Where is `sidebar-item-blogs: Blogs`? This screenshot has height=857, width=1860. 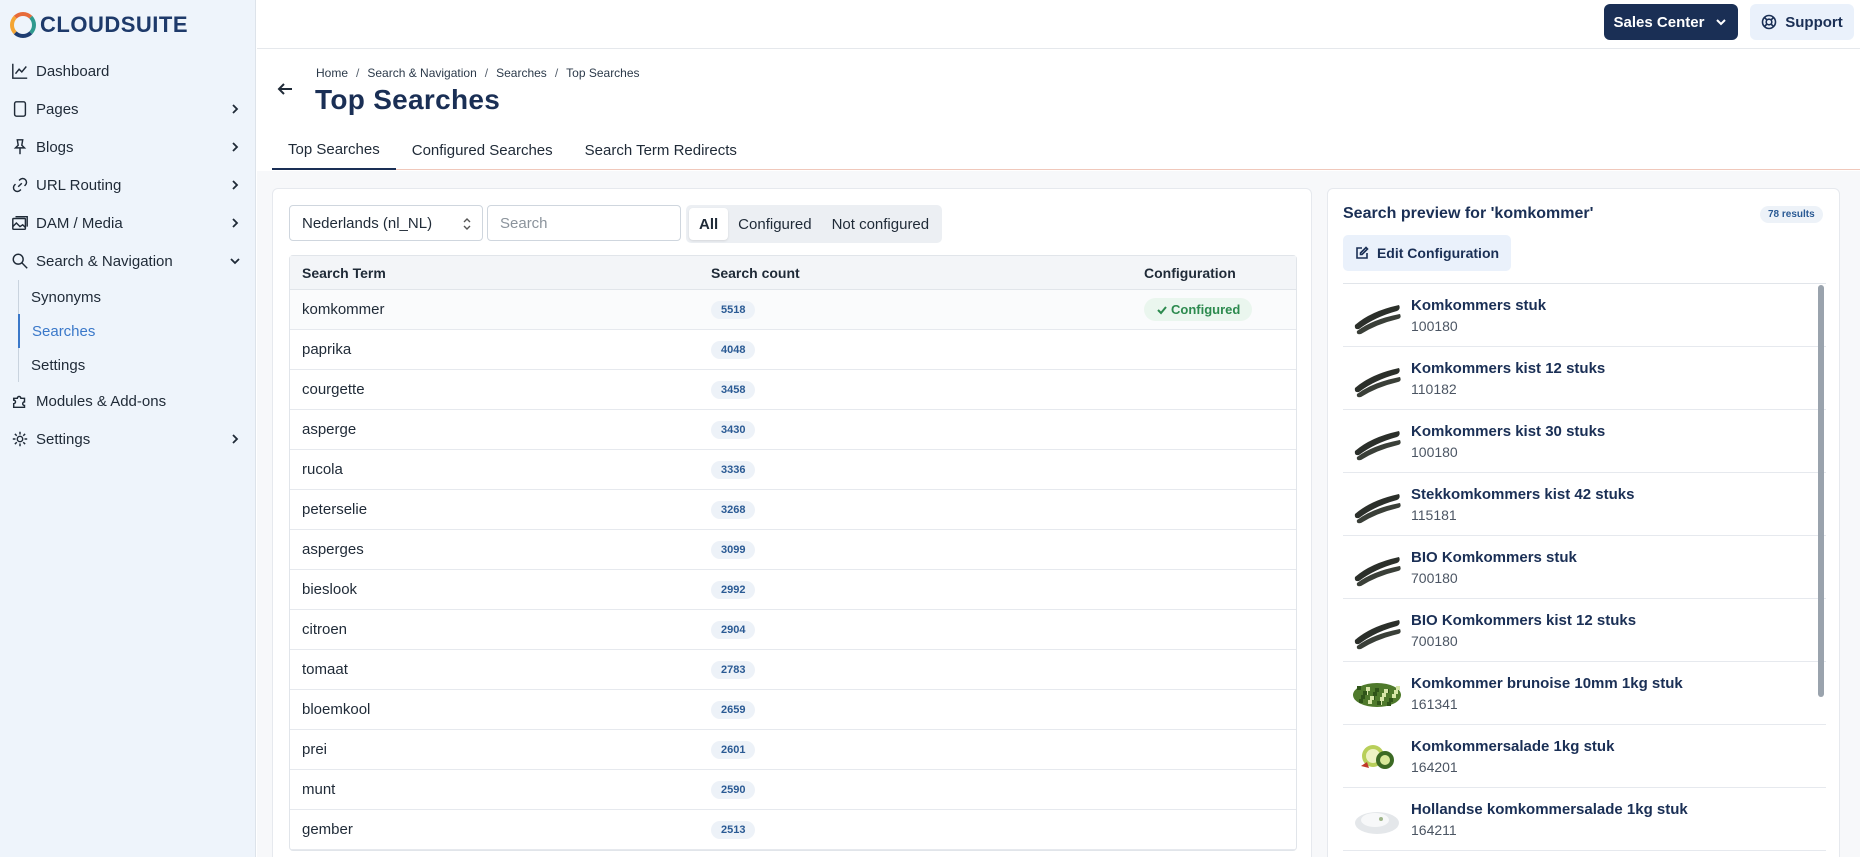 sidebar-item-blogs: Blogs is located at coordinates (128, 147).